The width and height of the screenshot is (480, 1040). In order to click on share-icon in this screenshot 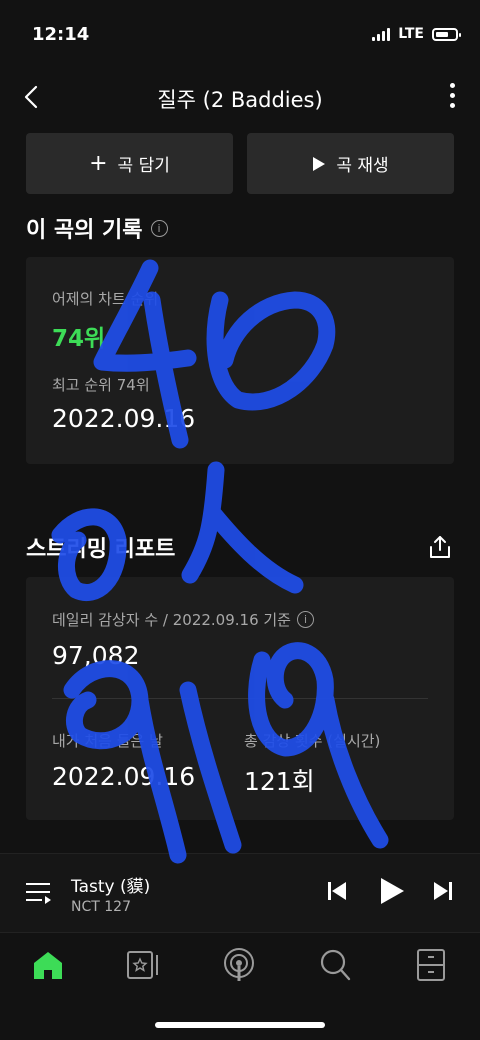, I will do `click(440, 547)`.